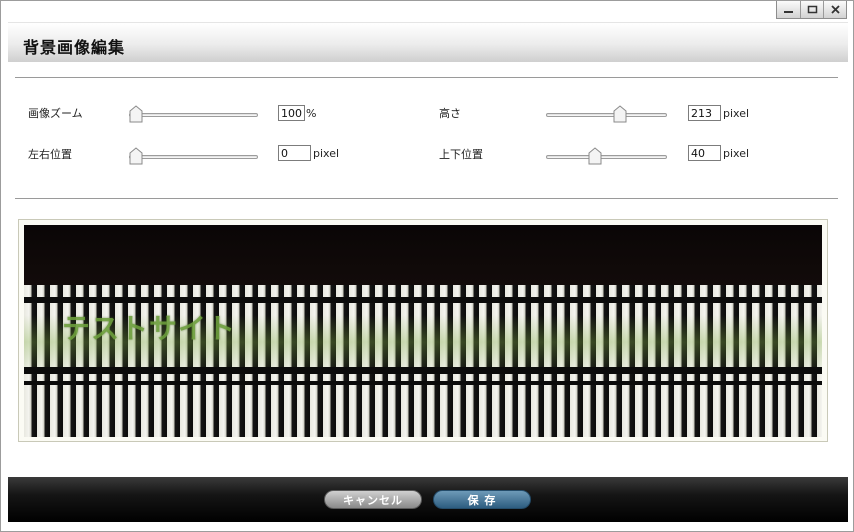  What do you see at coordinates (704, 113) in the screenshot?
I see `height-input` at bounding box center [704, 113].